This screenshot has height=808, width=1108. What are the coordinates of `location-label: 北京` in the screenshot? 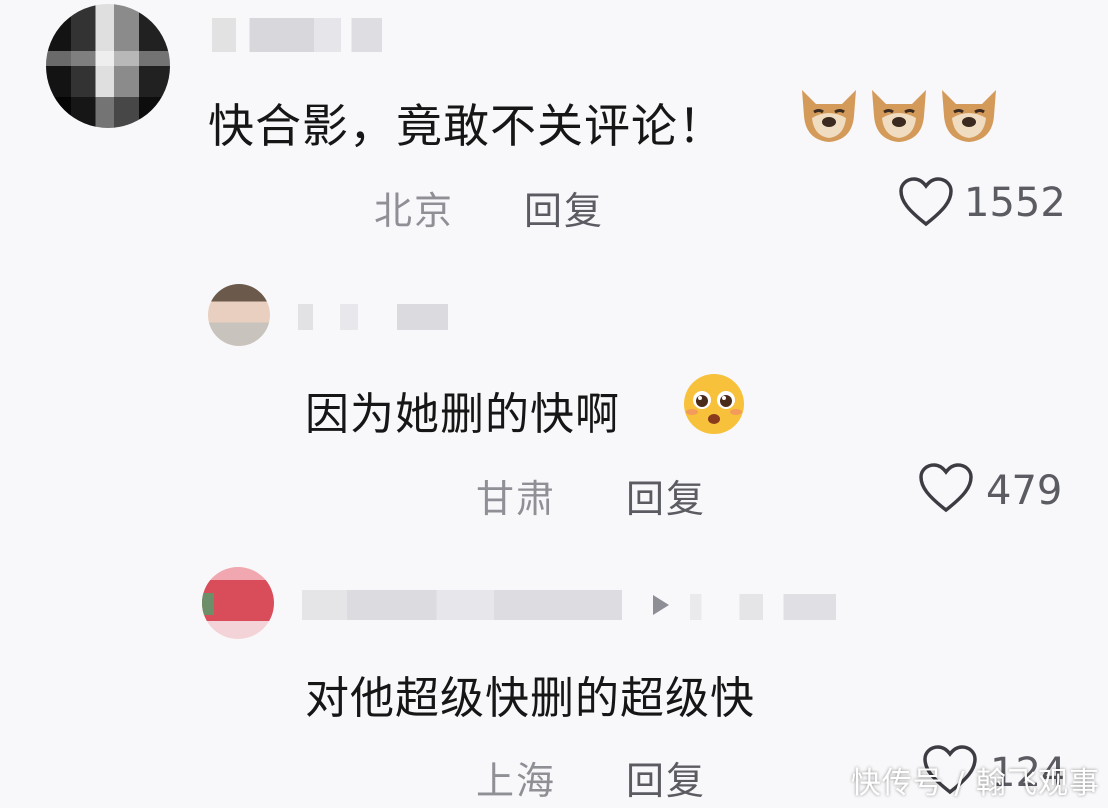 It's located at (414, 211).